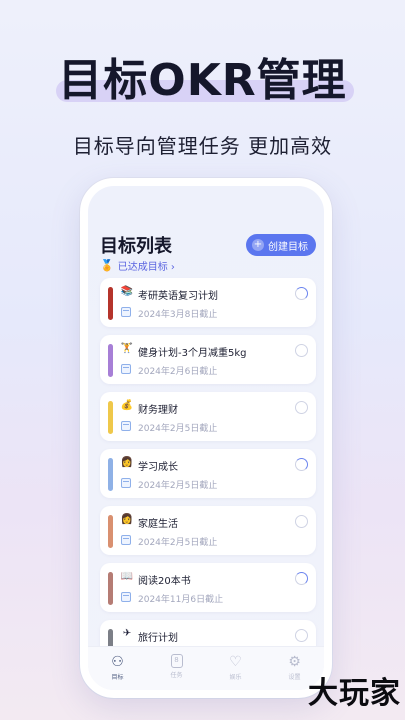 The height and width of the screenshot is (720, 405). I want to click on goal-name: 学习成长, so click(158, 467).